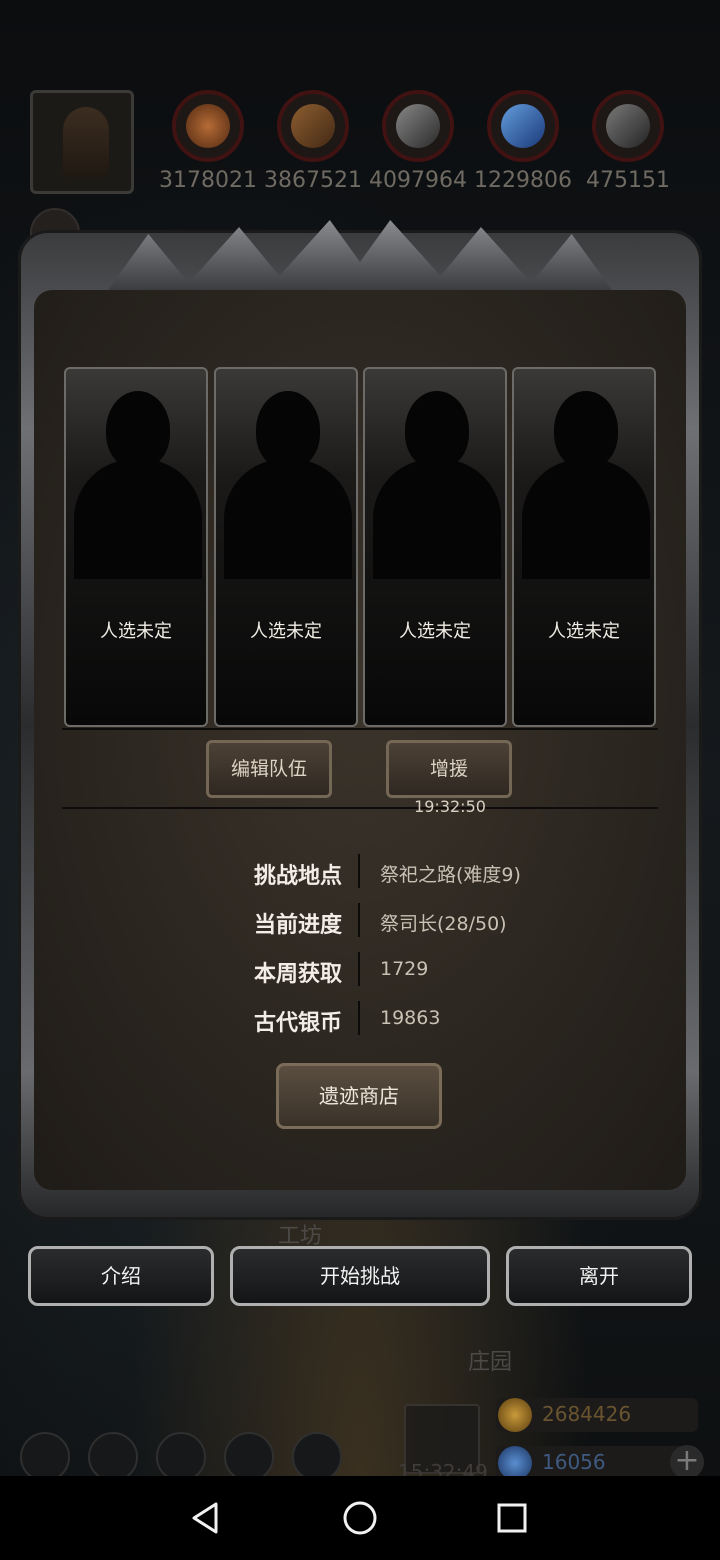 The height and width of the screenshot is (1560, 720). Describe the element at coordinates (599, 1276) in the screenshot. I see `leave-button: 离开` at that location.